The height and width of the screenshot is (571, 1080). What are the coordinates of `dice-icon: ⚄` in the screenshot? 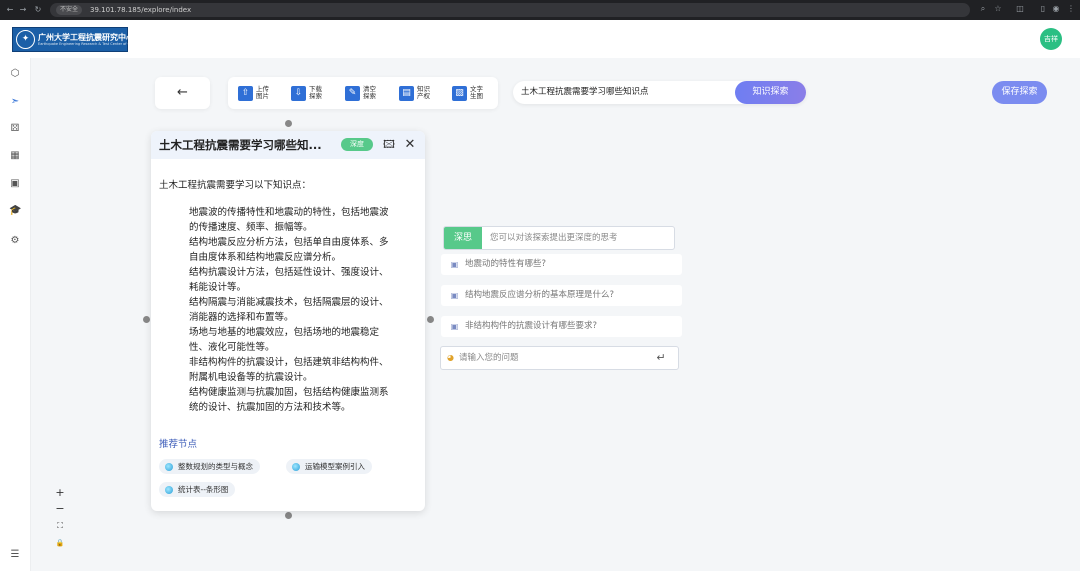 It's located at (15, 129).